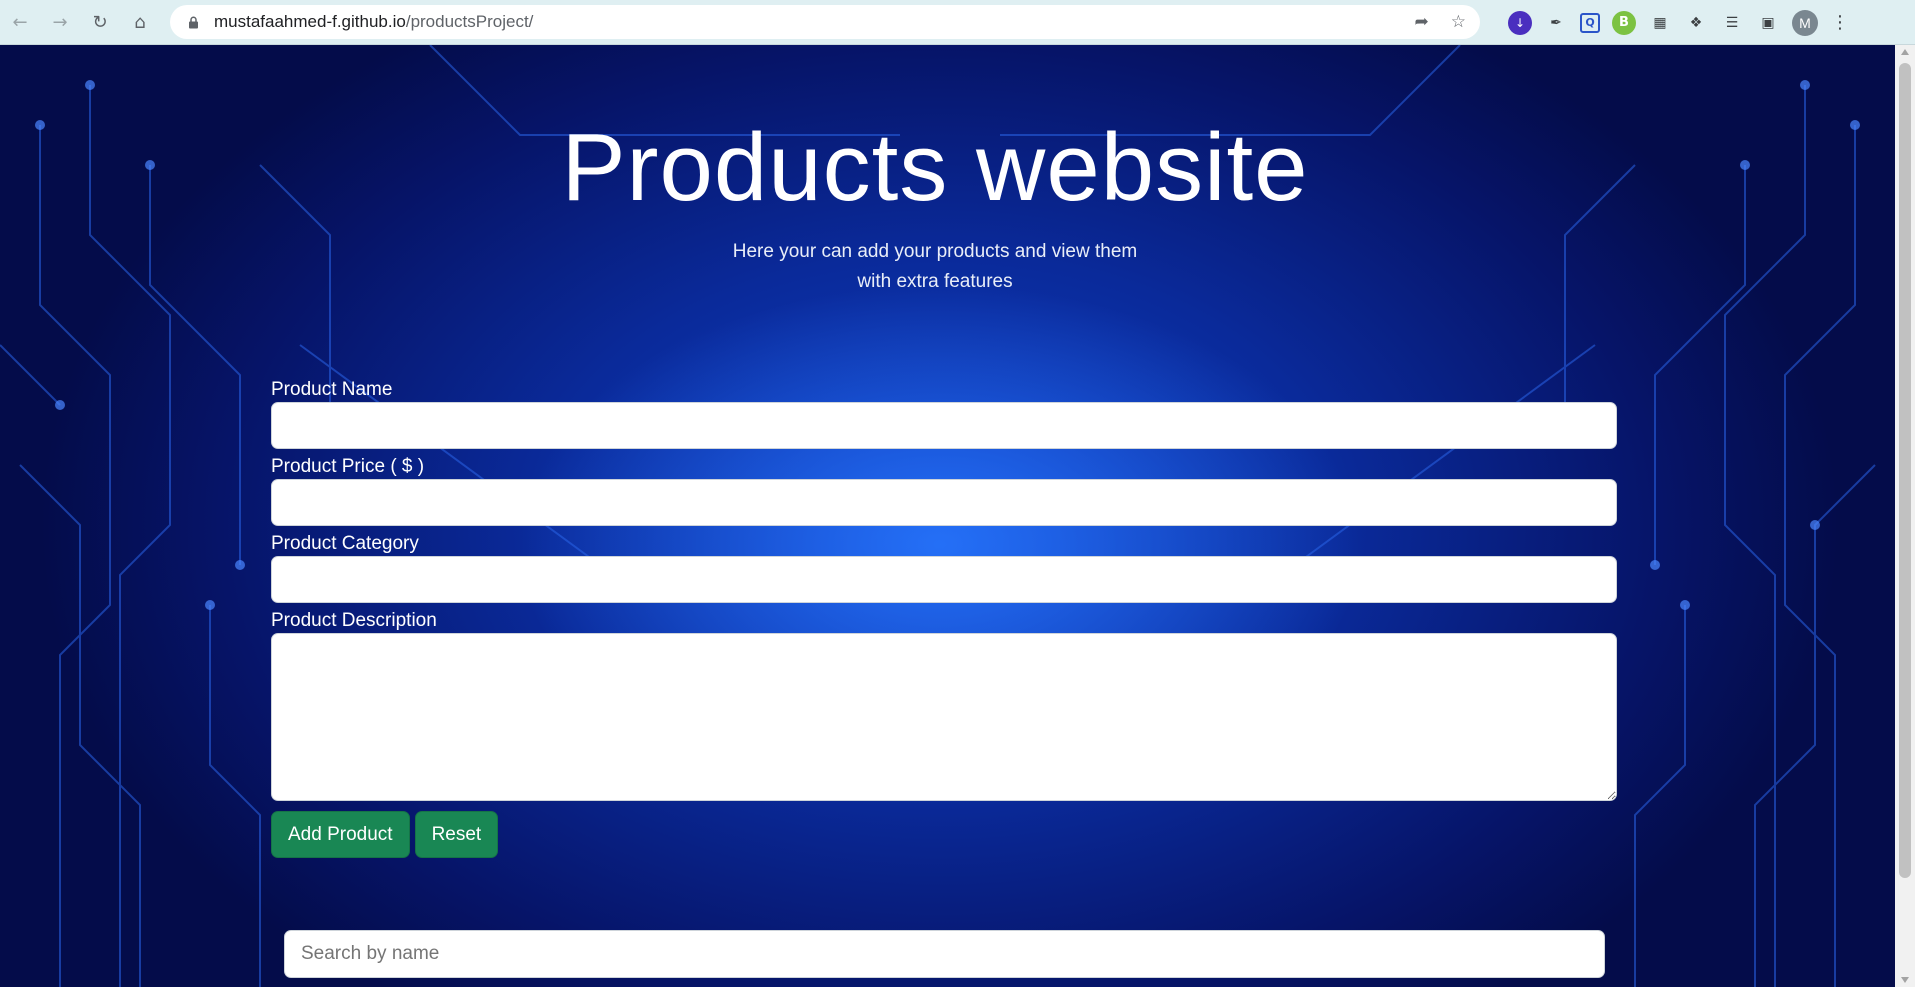 The height and width of the screenshot is (987, 1915). What do you see at coordinates (1679, 22) in the screenshot?
I see `extensions-area: ↓ ✒ Q B ▦ ❖ ☰ ▣ M ⋮` at bounding box center [1679, 22].